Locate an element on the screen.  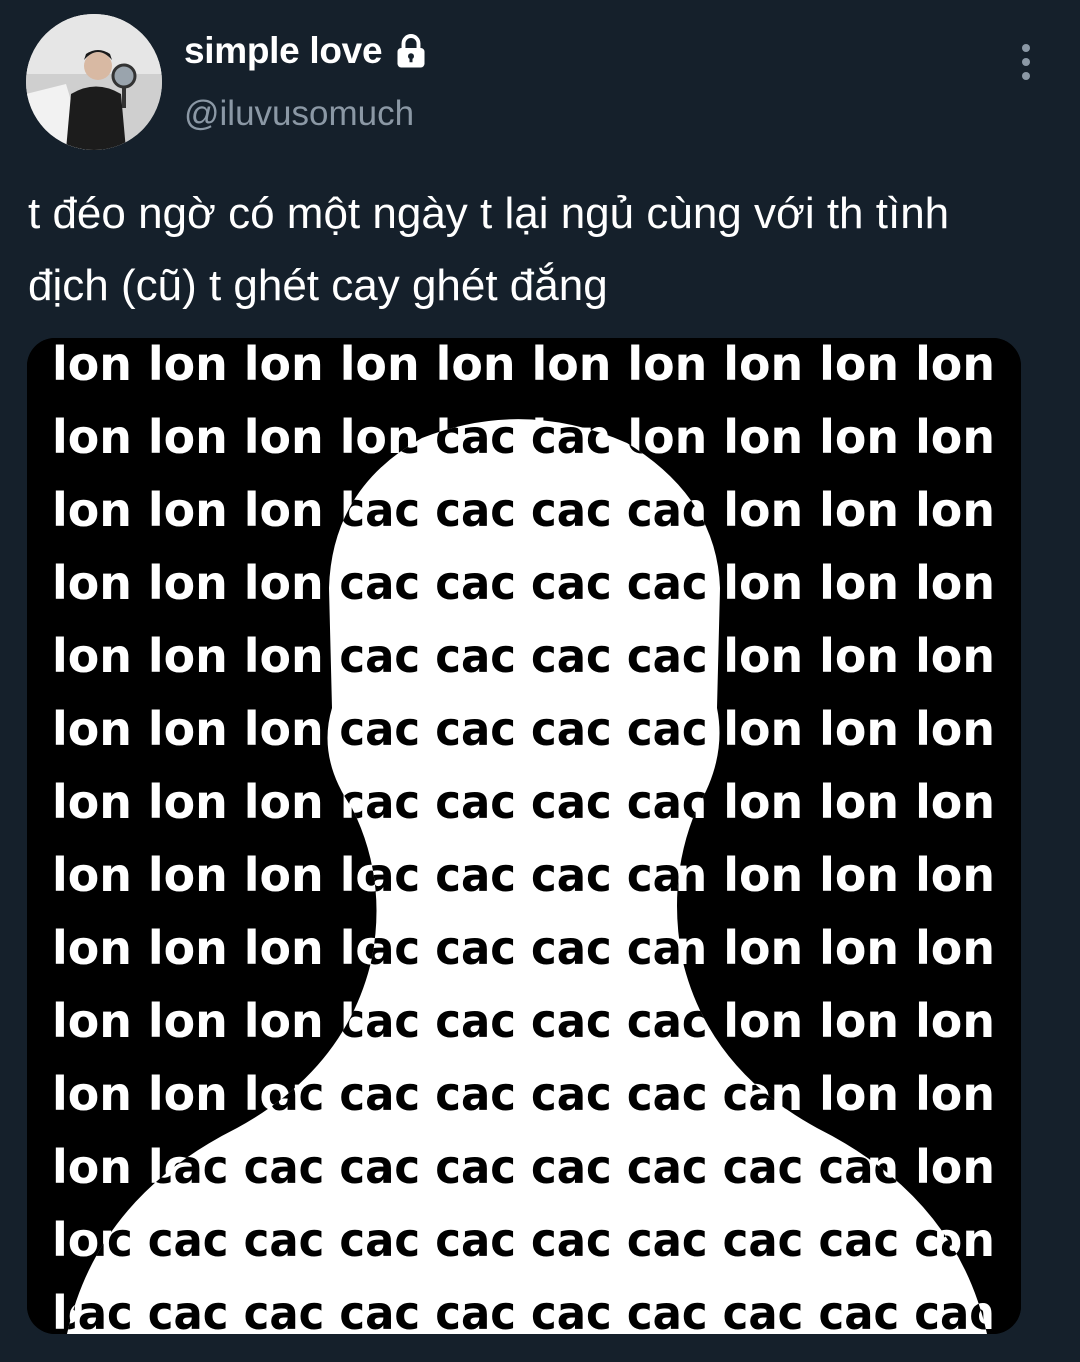
display-name: simple love is located at coordinates (283, 51).